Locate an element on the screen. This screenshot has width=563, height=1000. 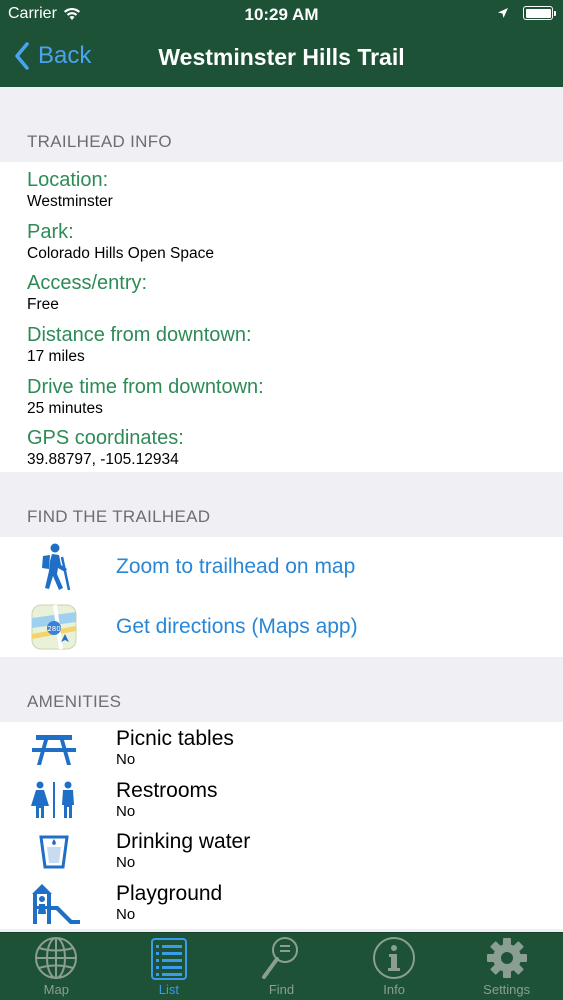
status-time: 10:29 AM is located at coordinates (281, 14).